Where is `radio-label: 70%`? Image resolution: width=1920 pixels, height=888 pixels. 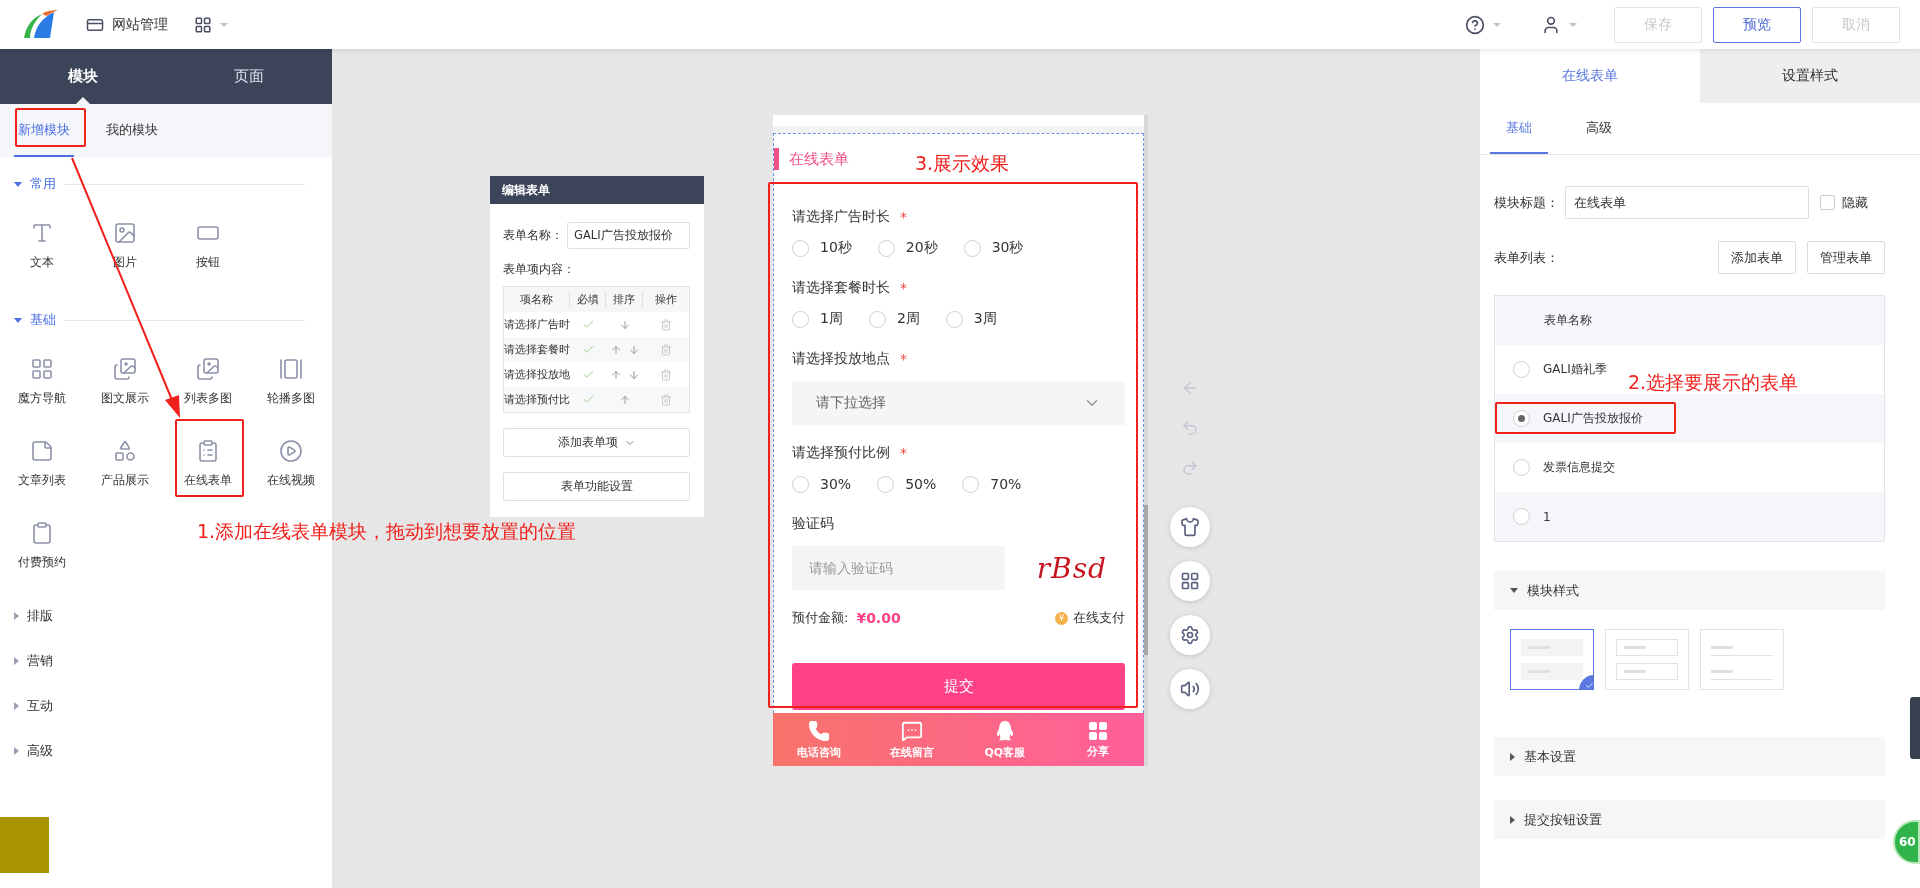 radio-label: 70% is located at coordinates (1006, 484).